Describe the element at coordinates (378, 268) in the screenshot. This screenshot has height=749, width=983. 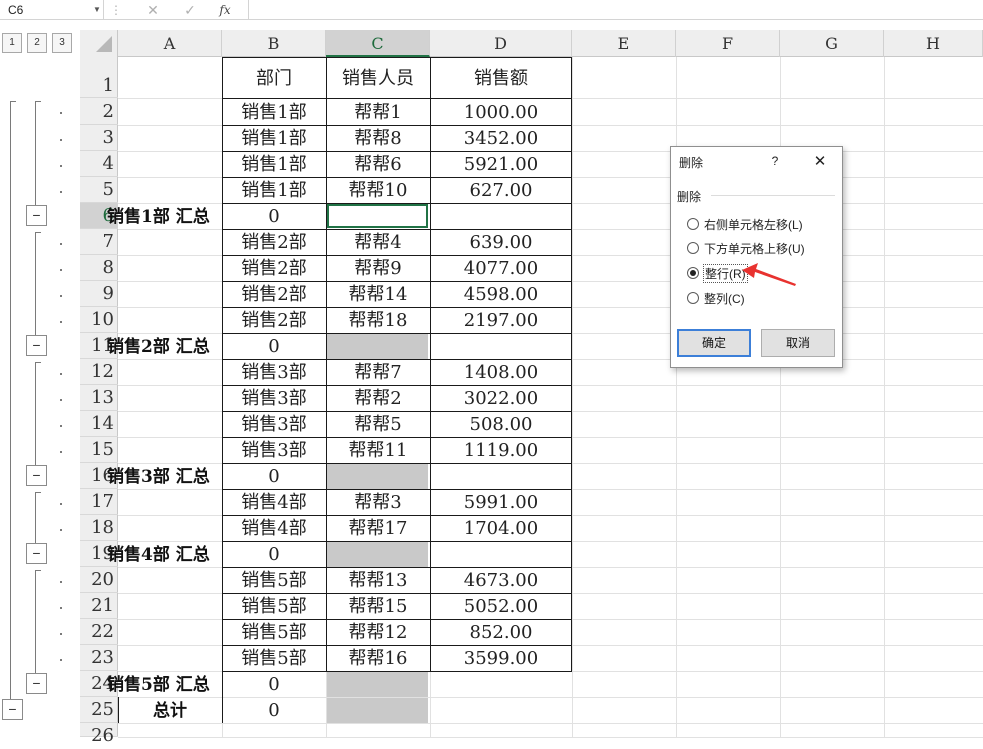
I see `cell-c8: 帮帮9` at that location.